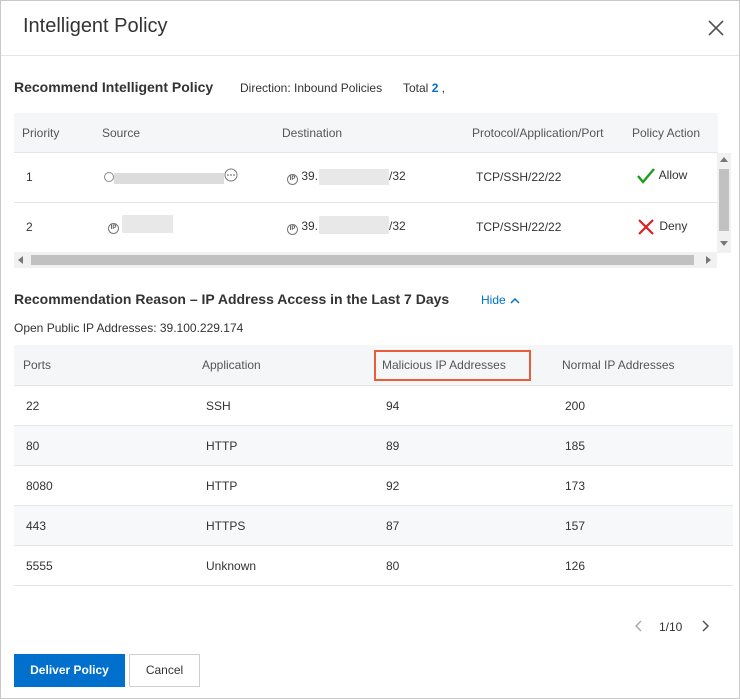 The width and height of the screenshot is (740, 699). What do you see at coordinates (646, 227) in the screenshot?
I see `cross-icon` at bounding box center [646, 227].